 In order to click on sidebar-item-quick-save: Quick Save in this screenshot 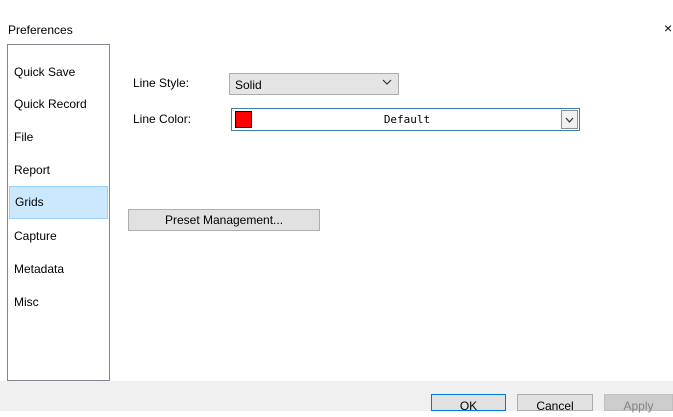, I will do `click(58, 73)`.